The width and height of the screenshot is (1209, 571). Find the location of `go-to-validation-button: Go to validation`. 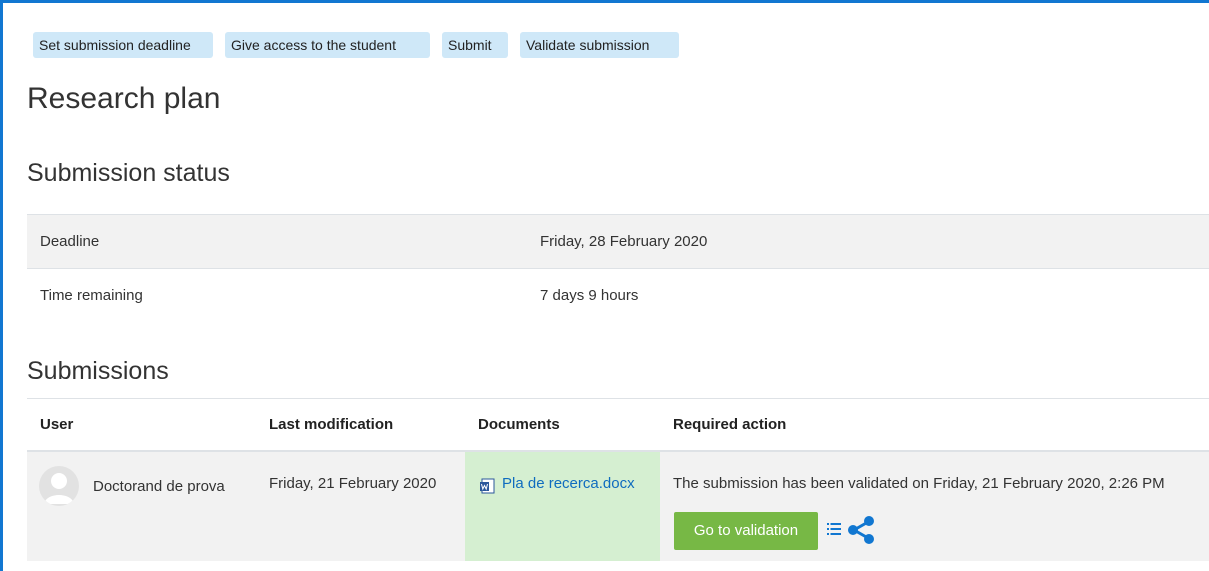

go-to-validation-button: Go to validation is located at coordinates (746, 531).